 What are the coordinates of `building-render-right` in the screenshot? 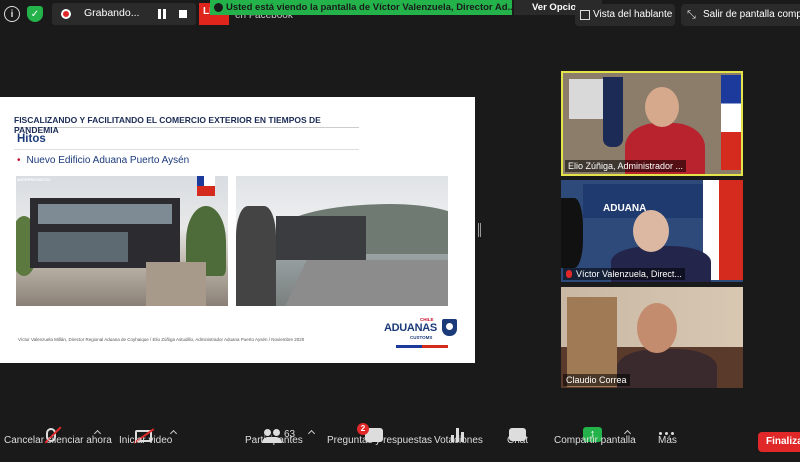 It's located at (342, 241).